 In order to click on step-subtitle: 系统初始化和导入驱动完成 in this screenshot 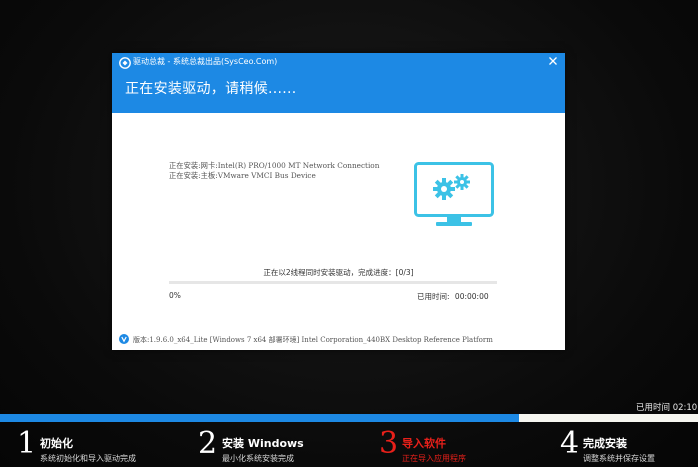, I will do `click(88, 458)`.